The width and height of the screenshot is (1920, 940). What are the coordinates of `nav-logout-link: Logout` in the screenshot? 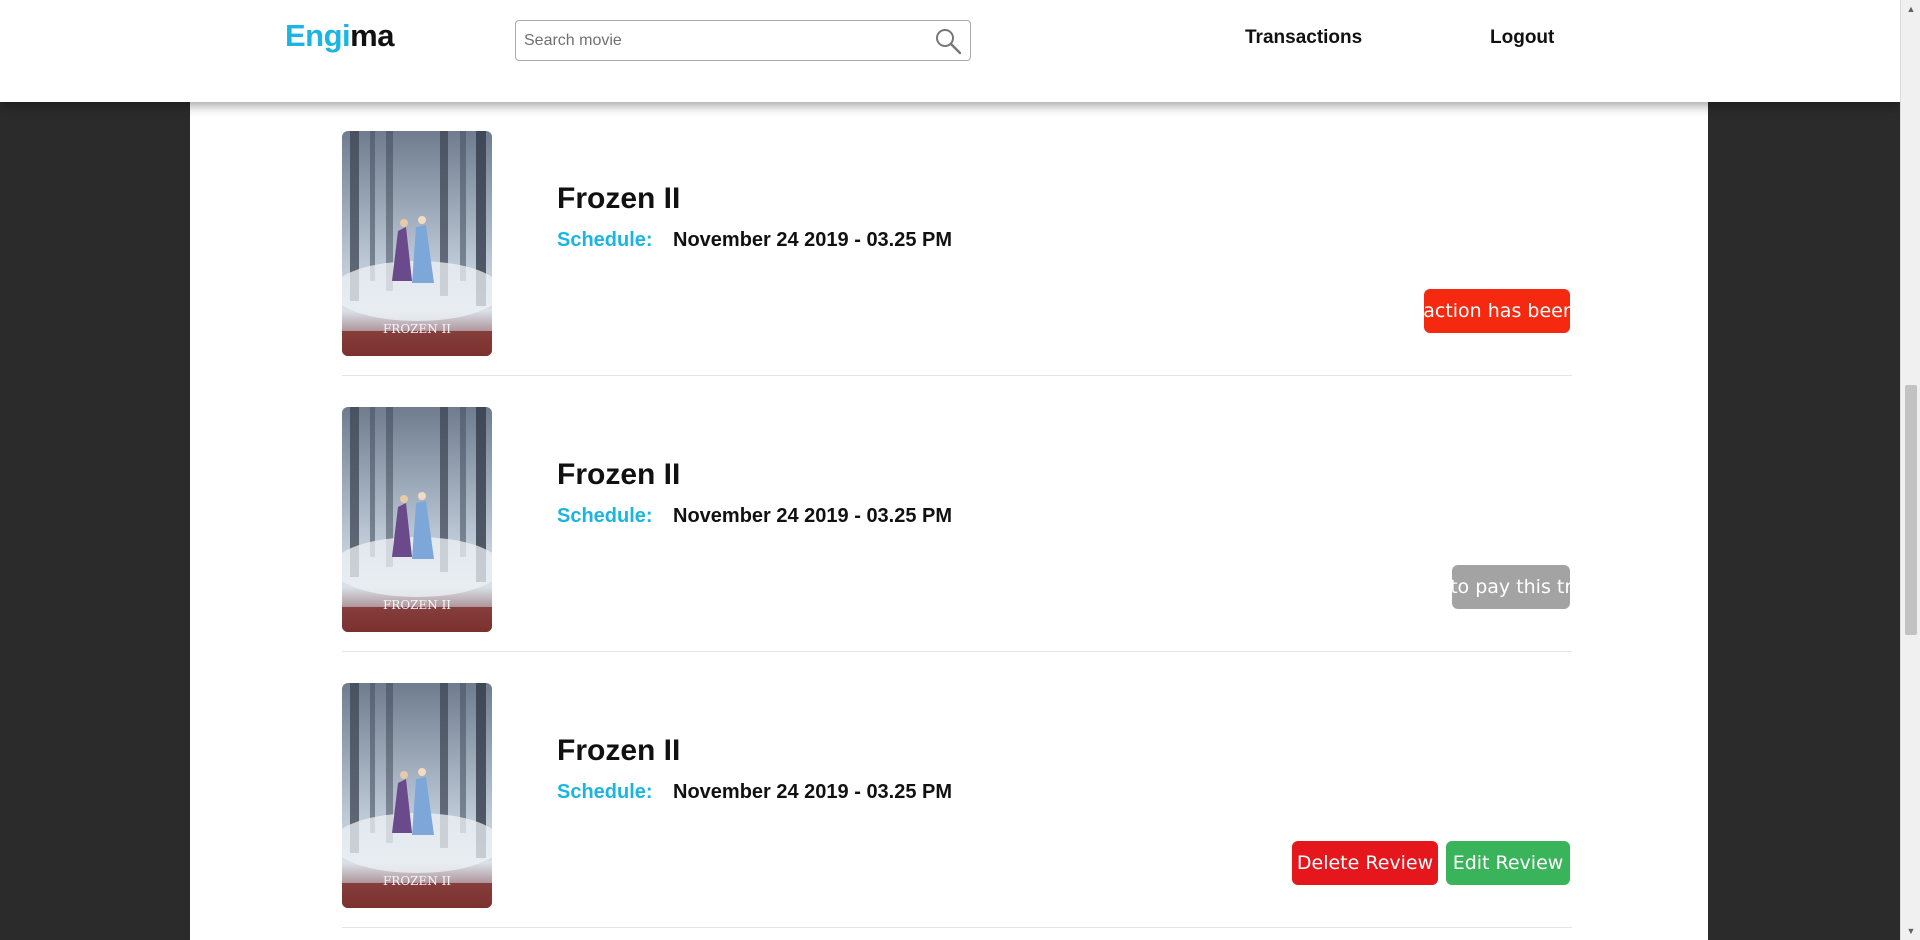 It's located at (1522, 38).